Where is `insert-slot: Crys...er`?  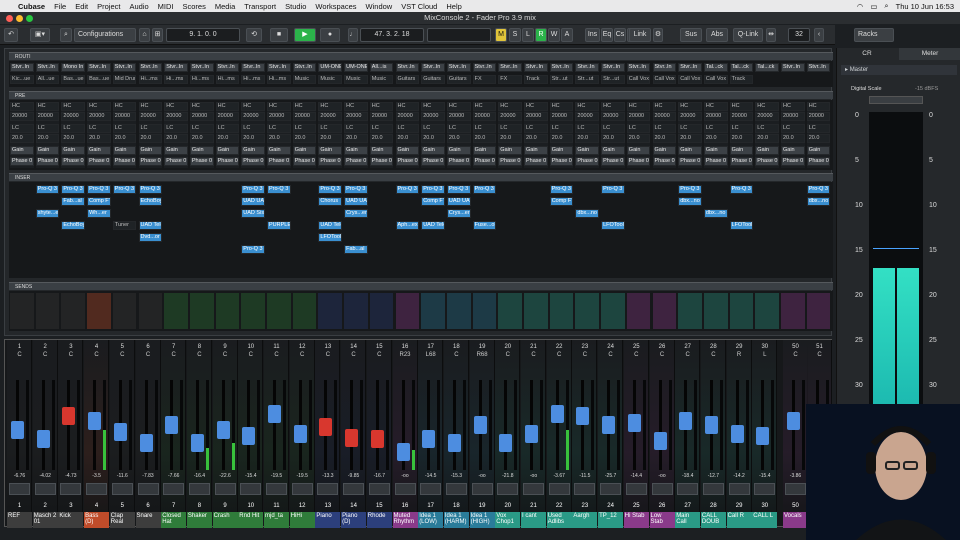 insert-slot: Crys...er is located at coordinates (458, 213).